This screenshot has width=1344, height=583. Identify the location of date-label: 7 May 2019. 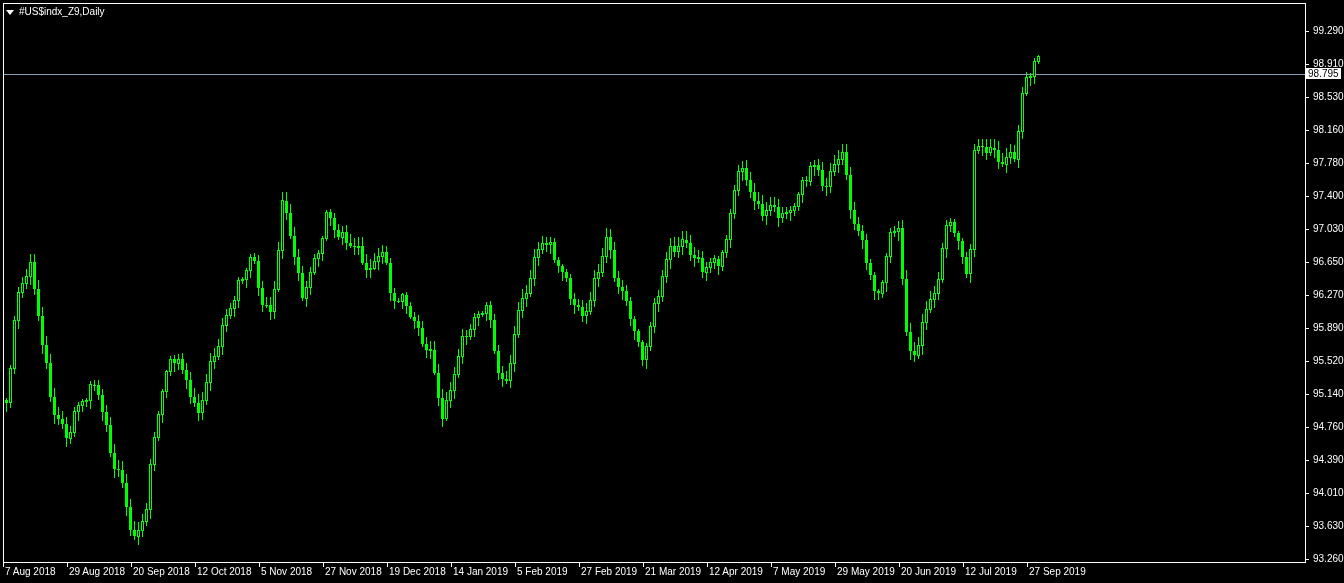
(799, 572).